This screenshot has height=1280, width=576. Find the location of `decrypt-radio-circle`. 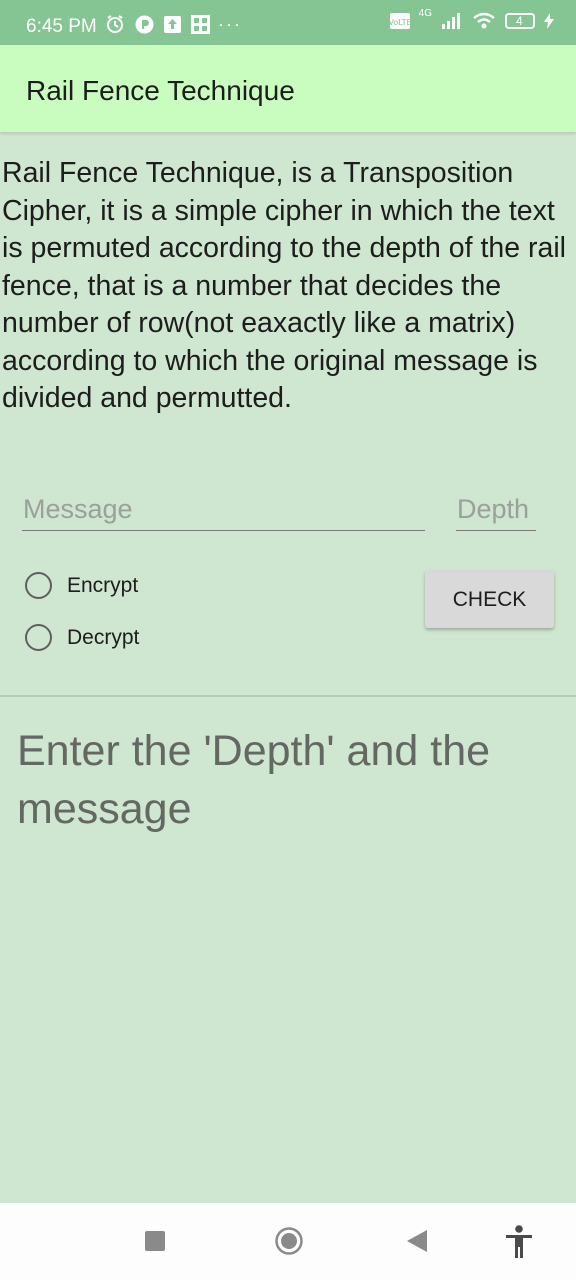

decrypt-radio-circle is located at coordinates (38, 637).